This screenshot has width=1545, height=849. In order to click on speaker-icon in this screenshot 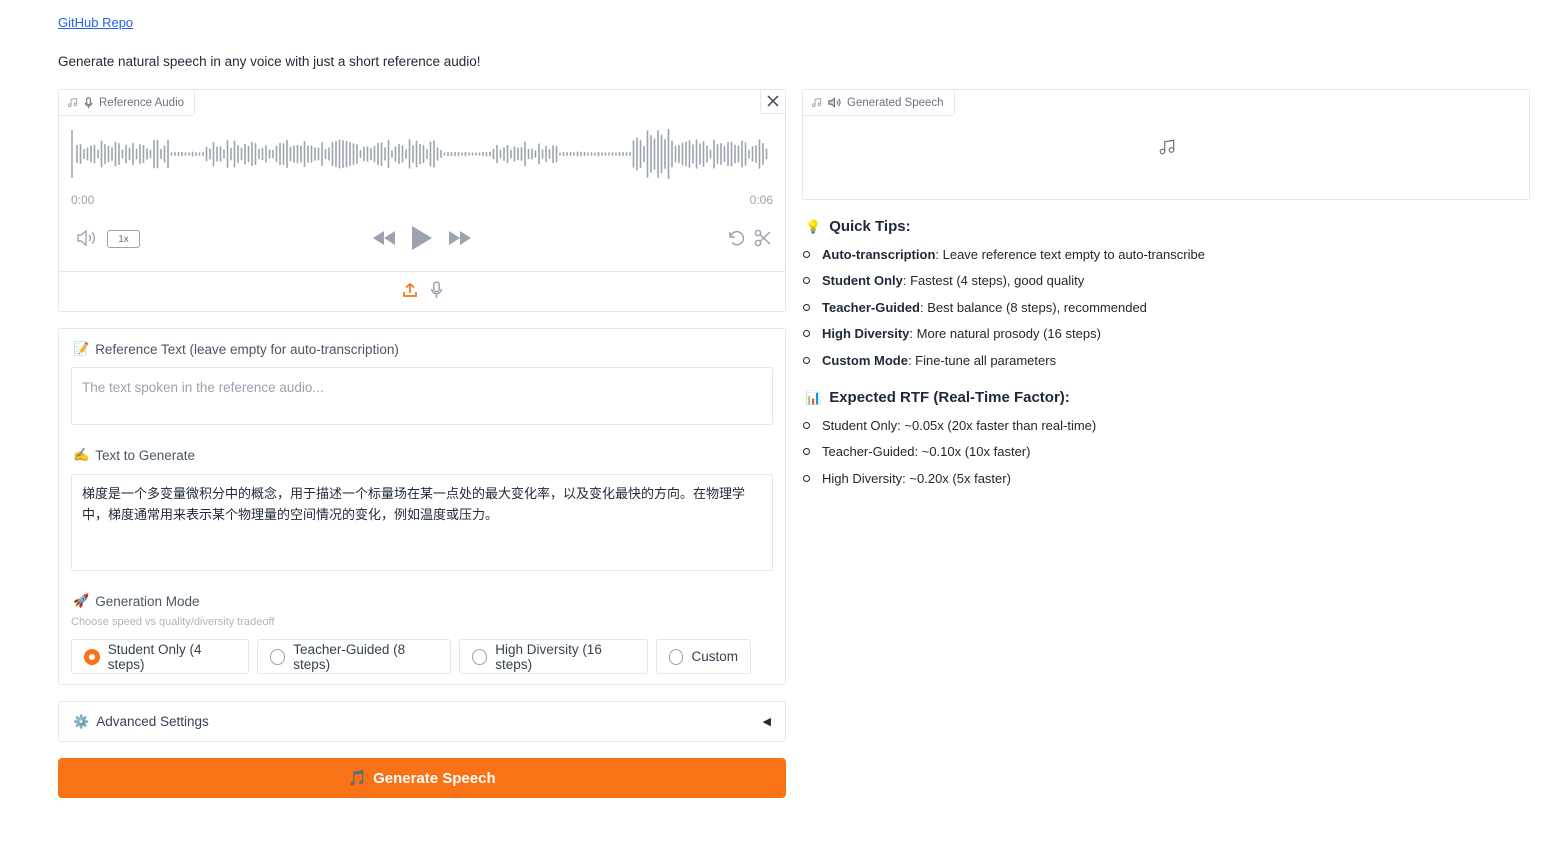, I will do `click(834, 102)`.